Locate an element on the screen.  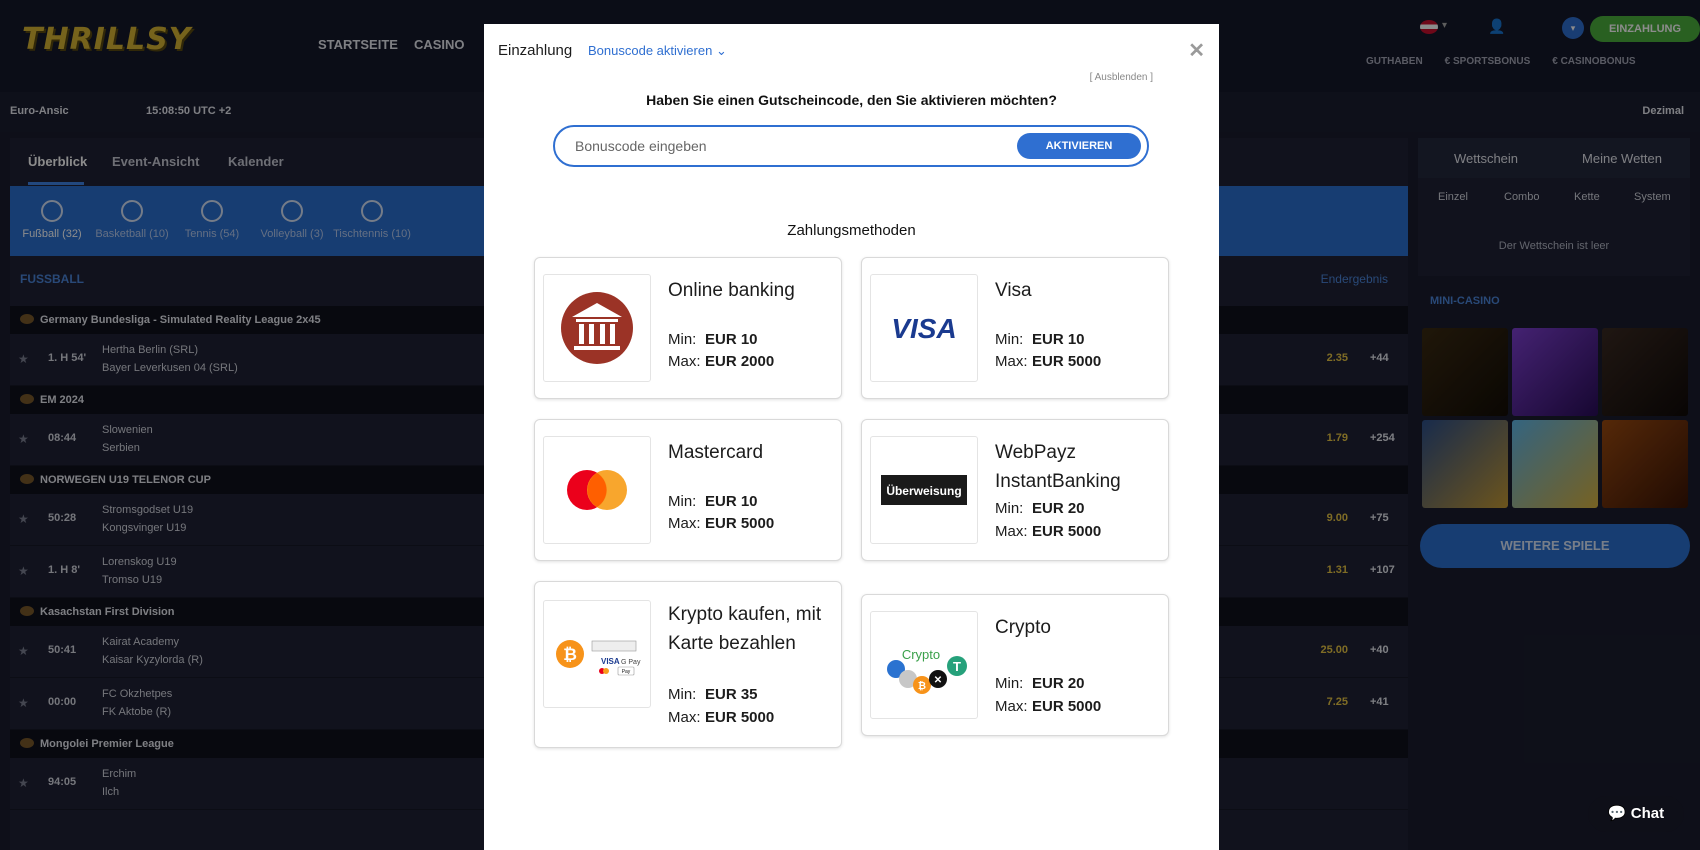
bonus-code-toggle-label: Bonuscode aktivieren is located at coordinates (650, 50).